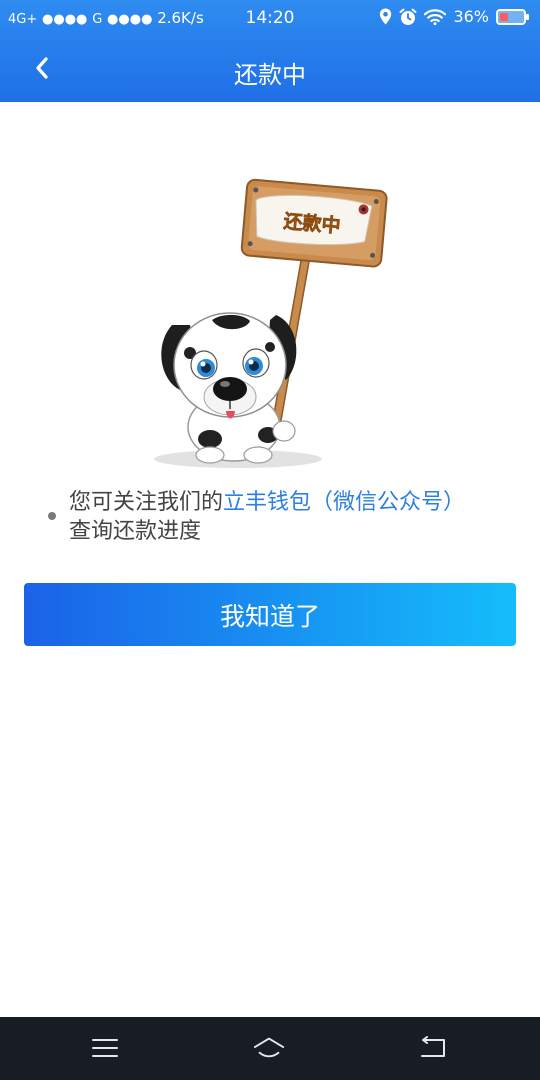  What do you see at coordinates (435, 16) in the screenshot?
I see `wifi-icon` at bounding box center [435, 16].